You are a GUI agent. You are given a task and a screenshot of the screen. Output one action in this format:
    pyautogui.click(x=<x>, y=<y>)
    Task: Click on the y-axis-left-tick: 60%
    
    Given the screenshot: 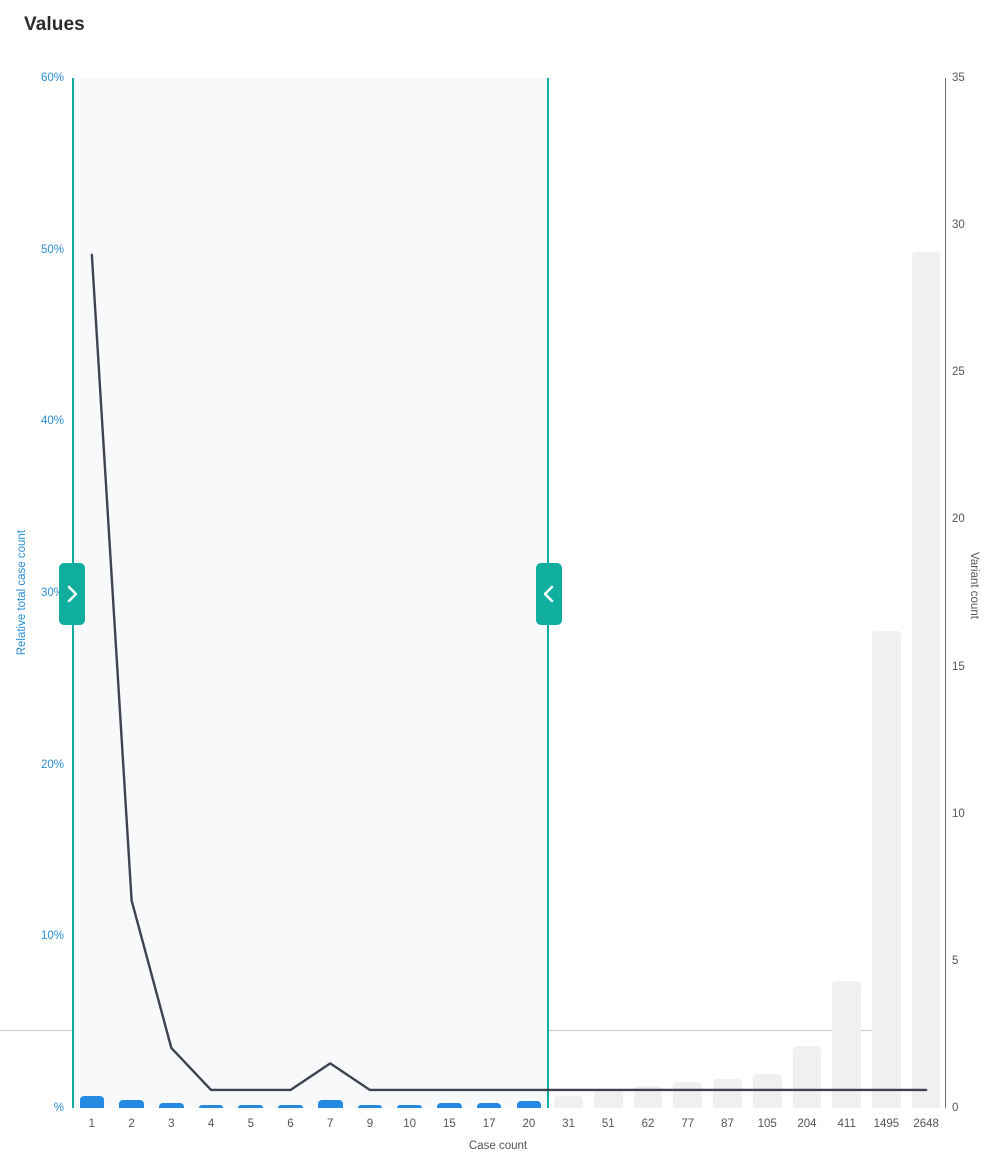 What is the action you would take?
    pyautogui.click(x=52, y=78)
    